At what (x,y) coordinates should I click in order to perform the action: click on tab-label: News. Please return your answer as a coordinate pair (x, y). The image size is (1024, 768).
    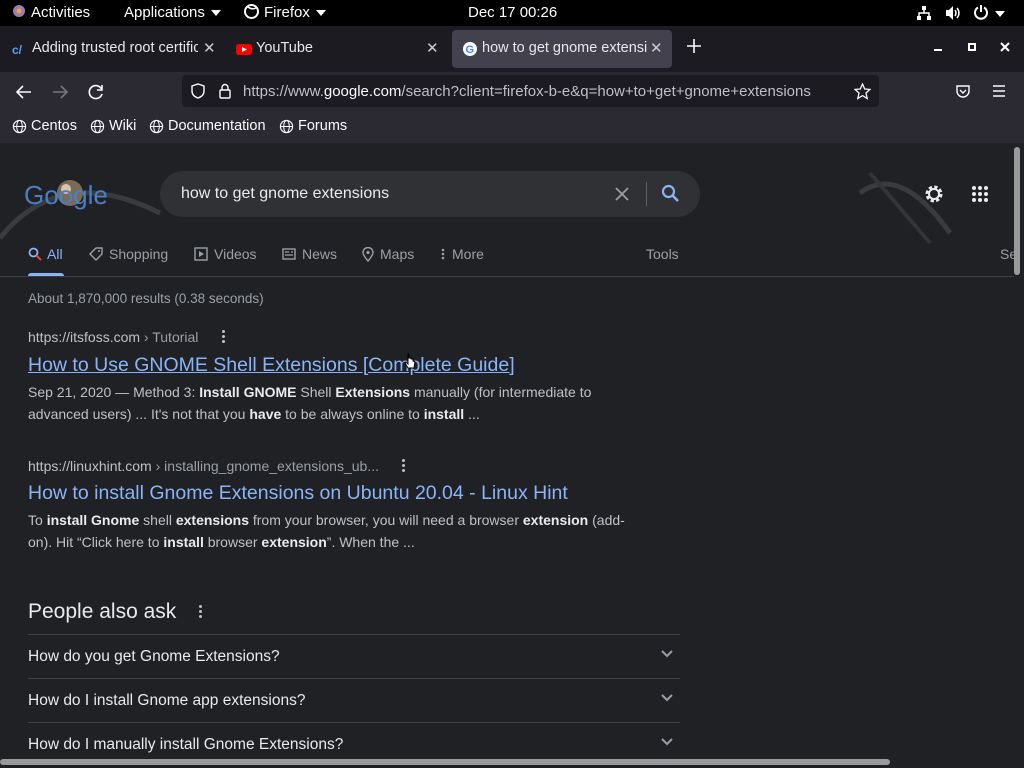
    Looking at the image, I should click on (320, 254).